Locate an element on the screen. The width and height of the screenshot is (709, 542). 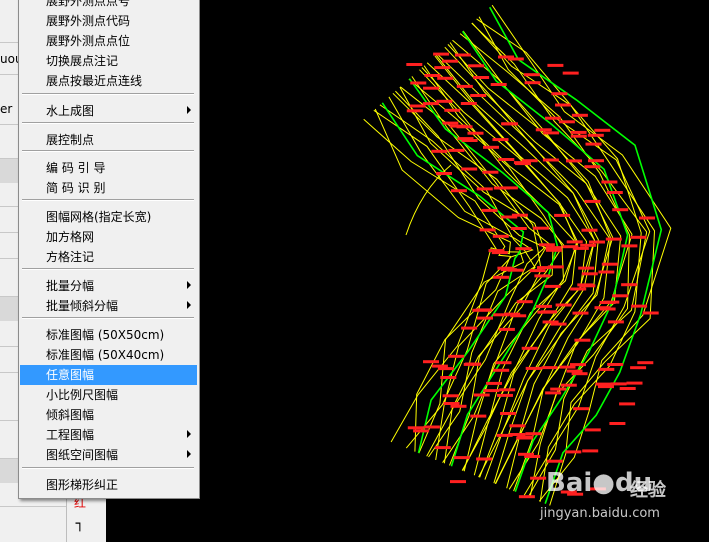
menu-item: 标准图幅 (50X50cm) is located at coordinates (108, 335).